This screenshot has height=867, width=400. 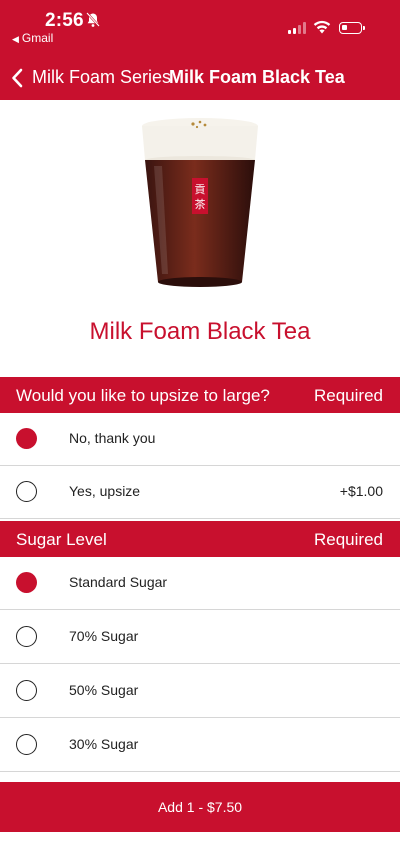 I want to click on bell-muted-icon, so click(x=93, y=19).